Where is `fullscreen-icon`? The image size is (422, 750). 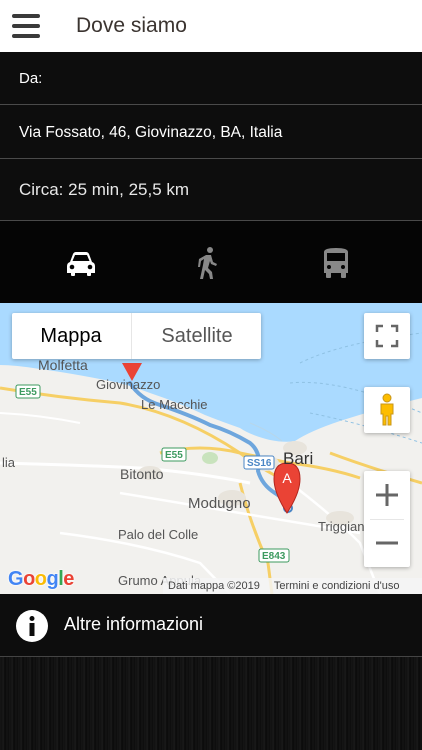
fullscreen-icon is located at coordinates (387, 336).